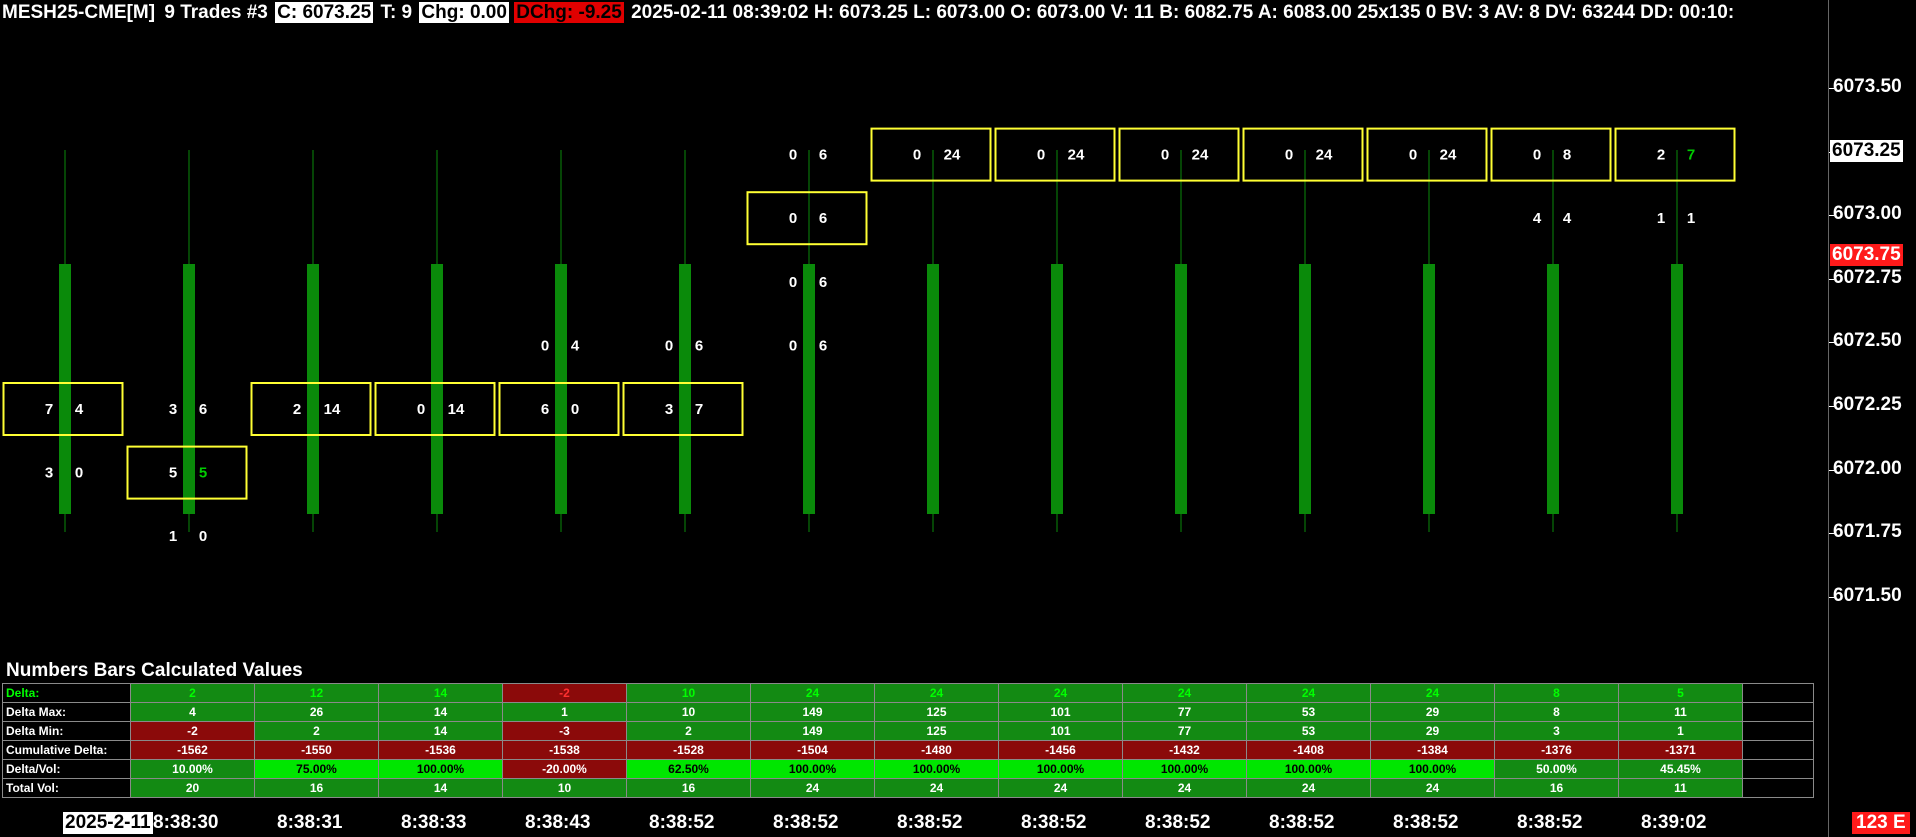 The width and height of the screenshot is (1916, 837). Describe the element at coordinates (1675, 329) in the screenshot. I see `numbers-bar: 2 7 1 1` at that location.